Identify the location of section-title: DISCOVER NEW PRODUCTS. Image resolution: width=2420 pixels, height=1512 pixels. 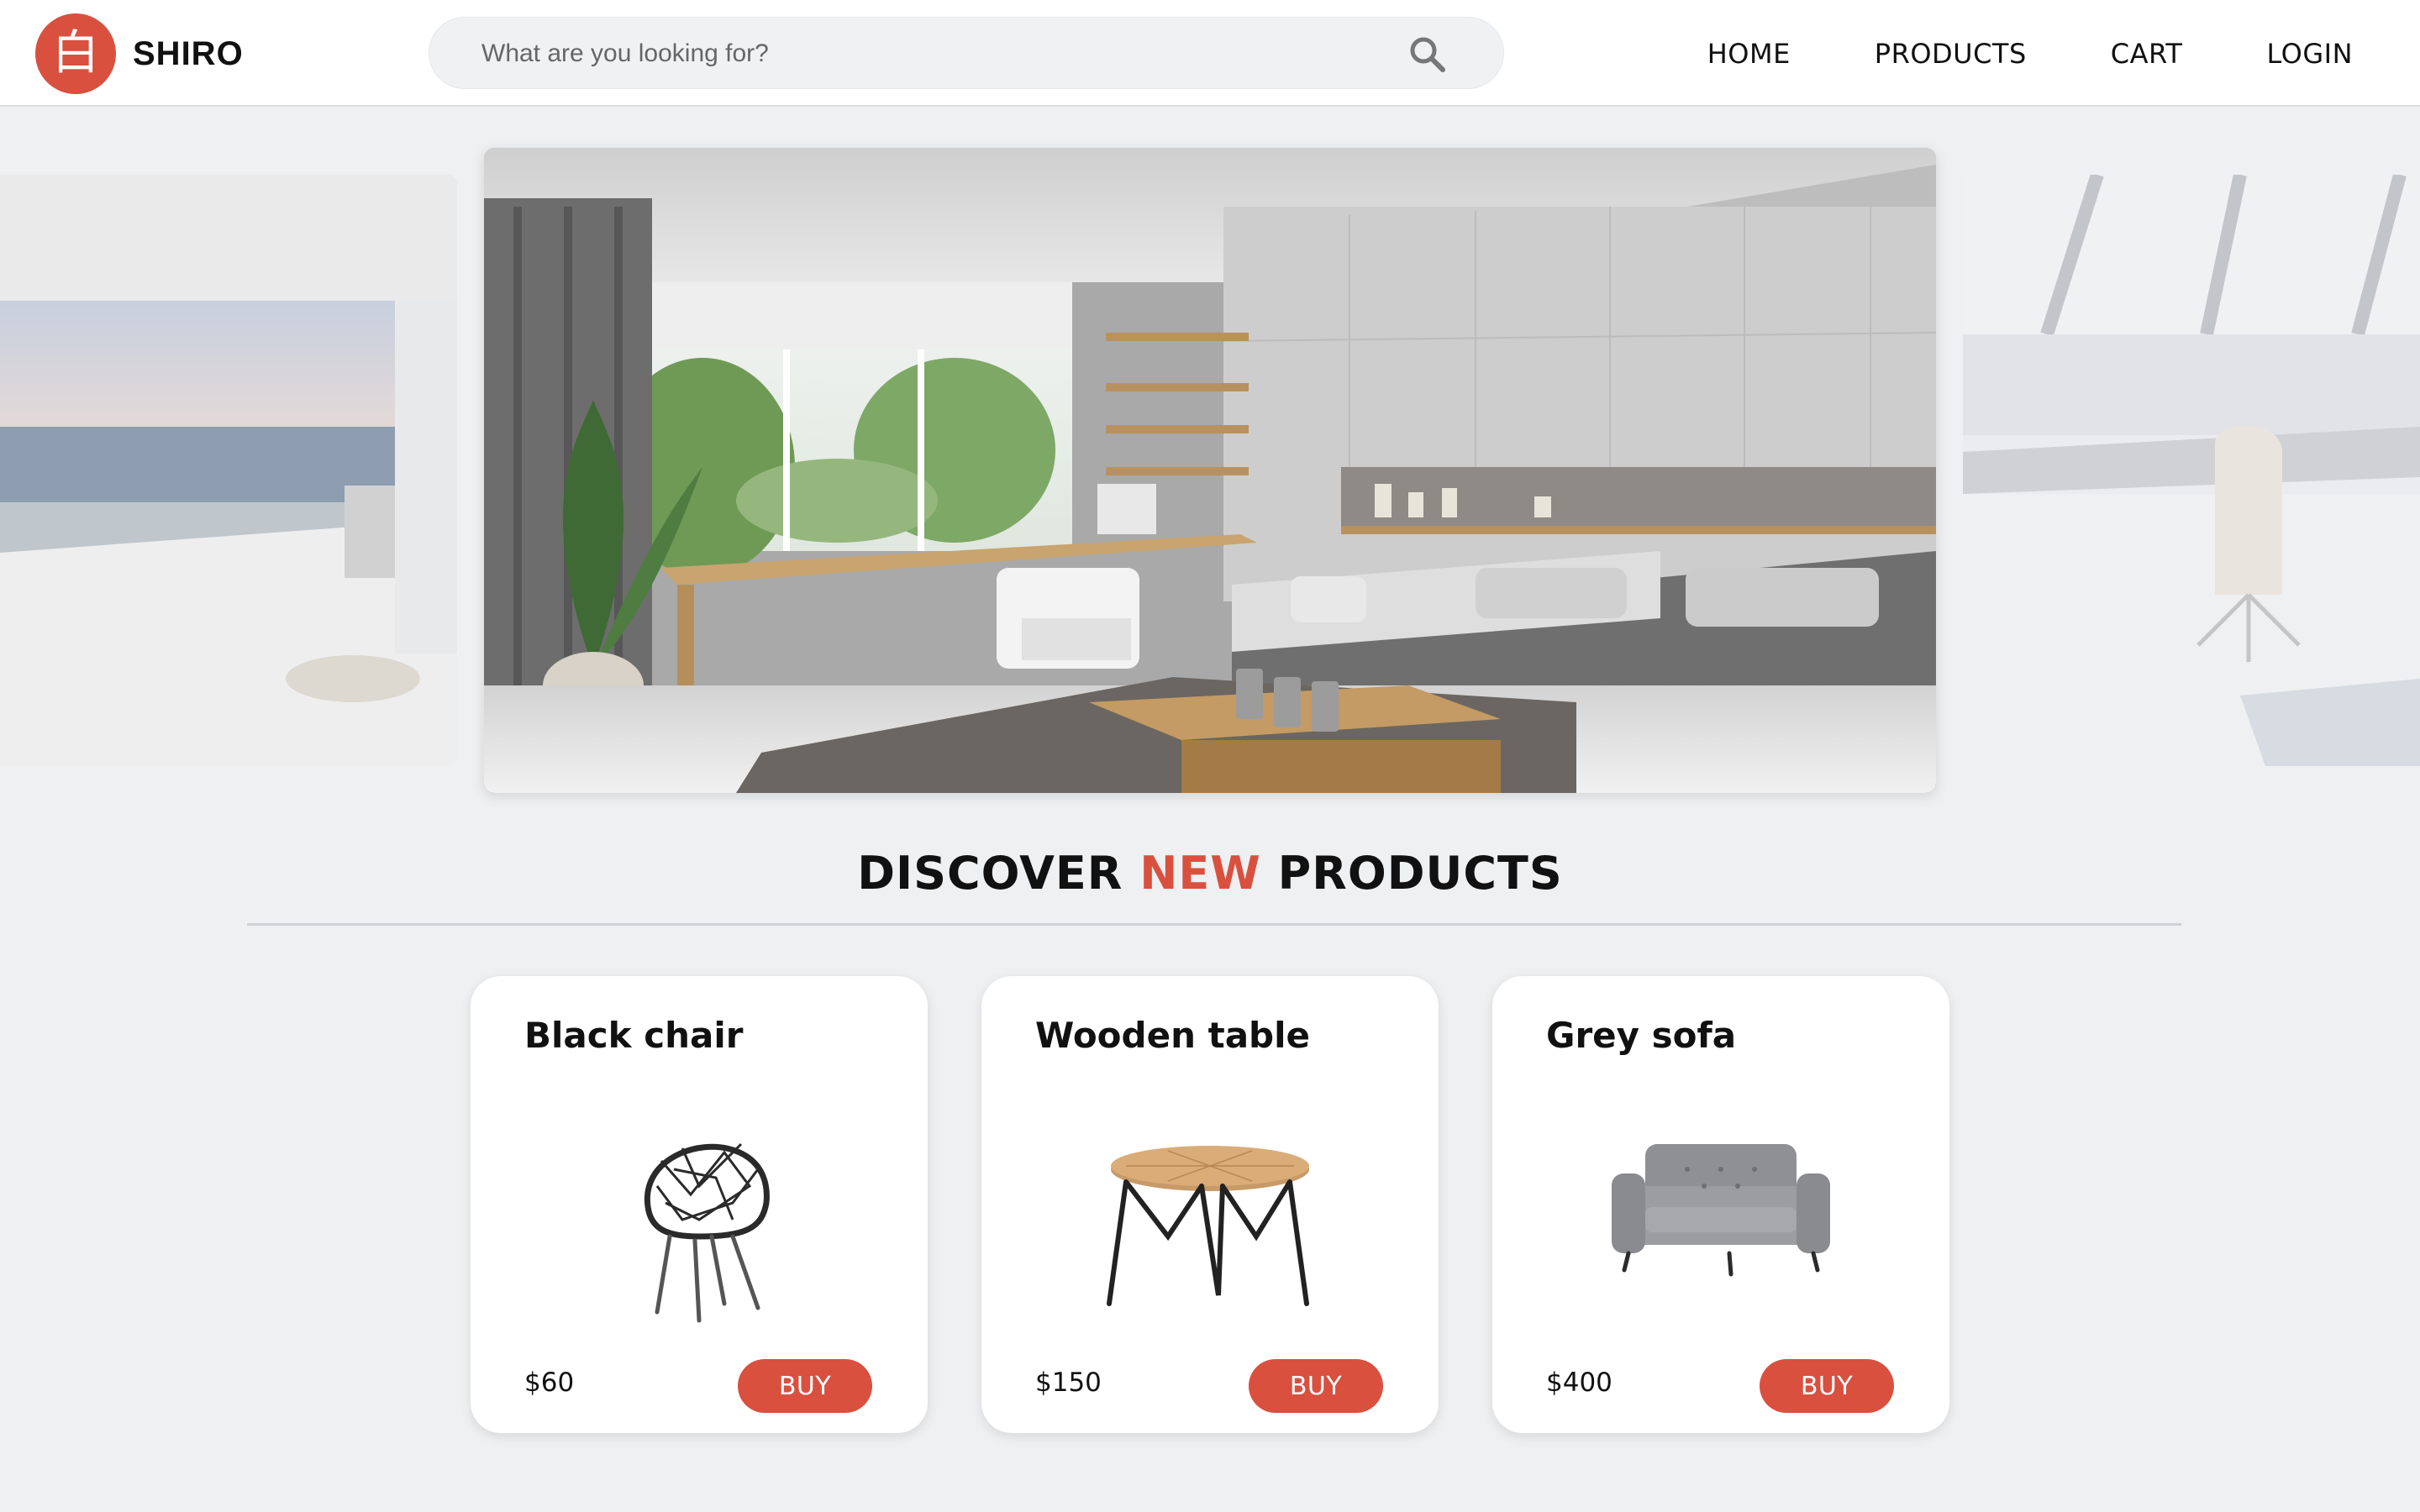
(1210, 873).